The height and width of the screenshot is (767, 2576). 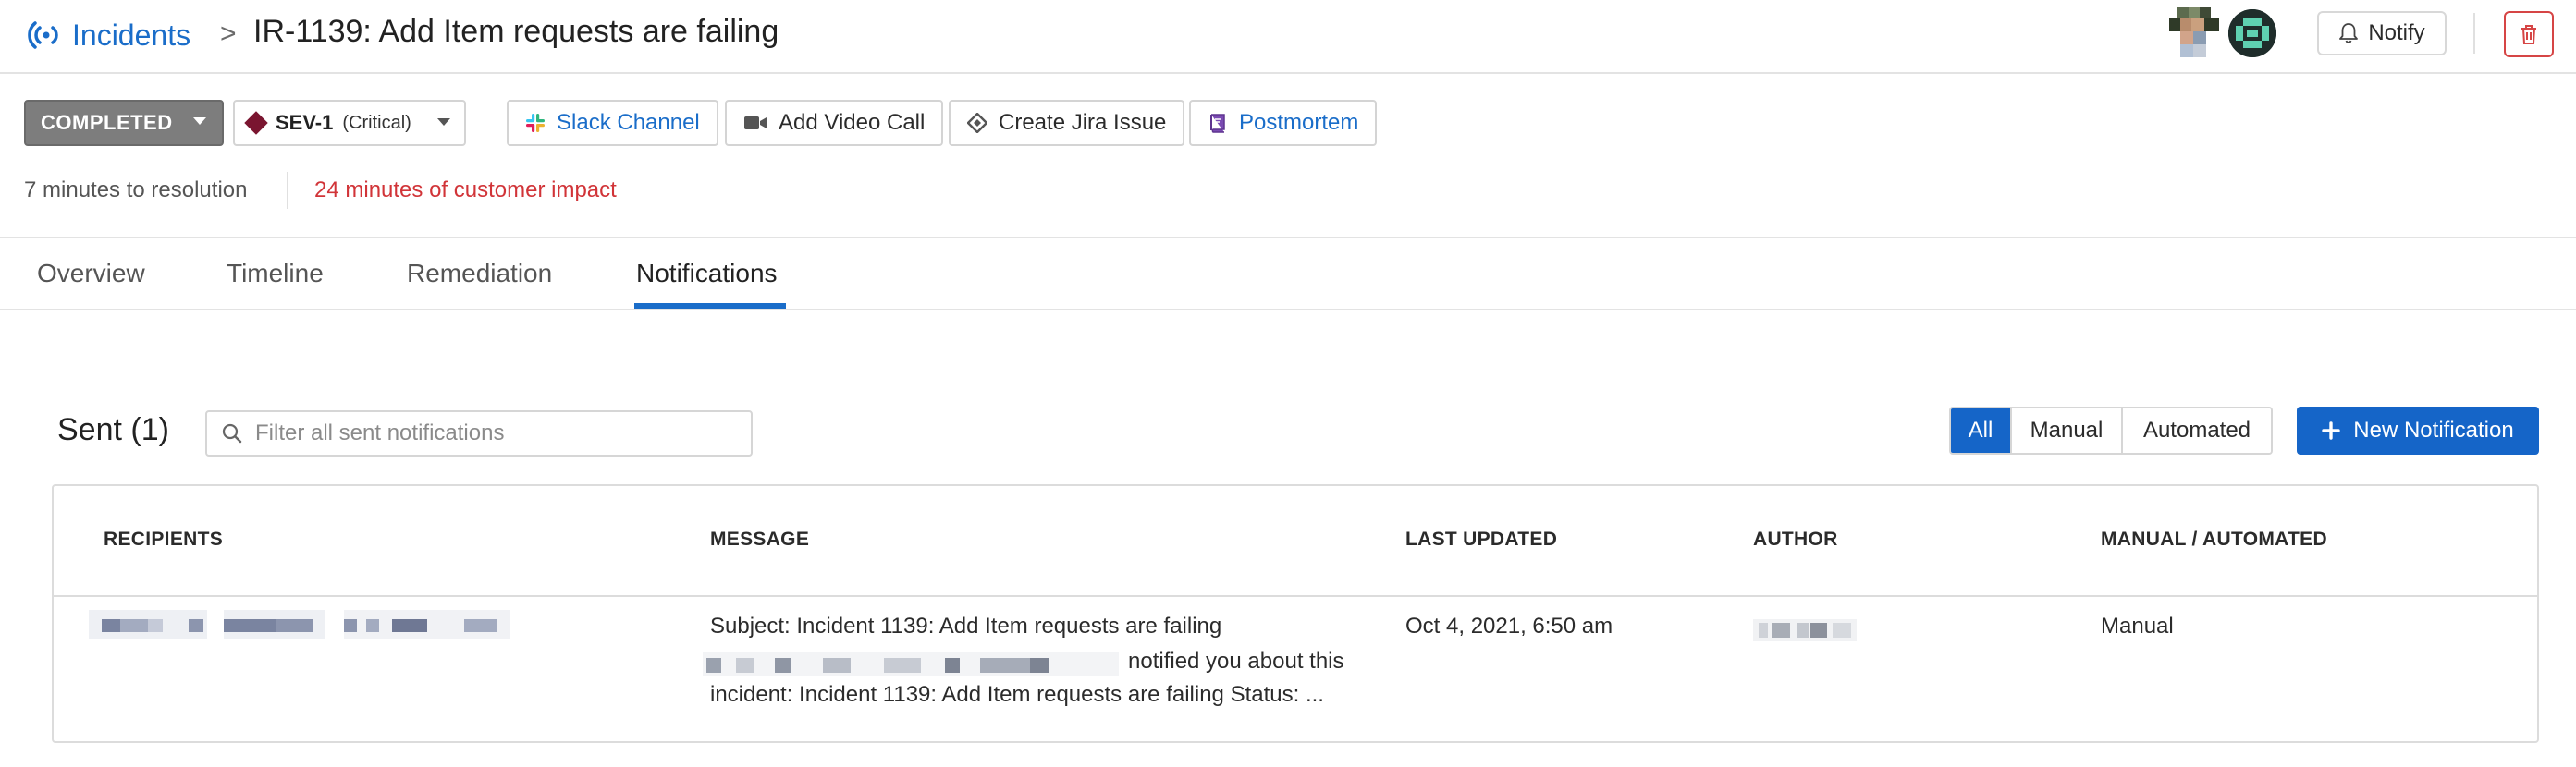 I want to click on time-to-resolution: 7 minutes to resolution, so click(x=136, y=190).